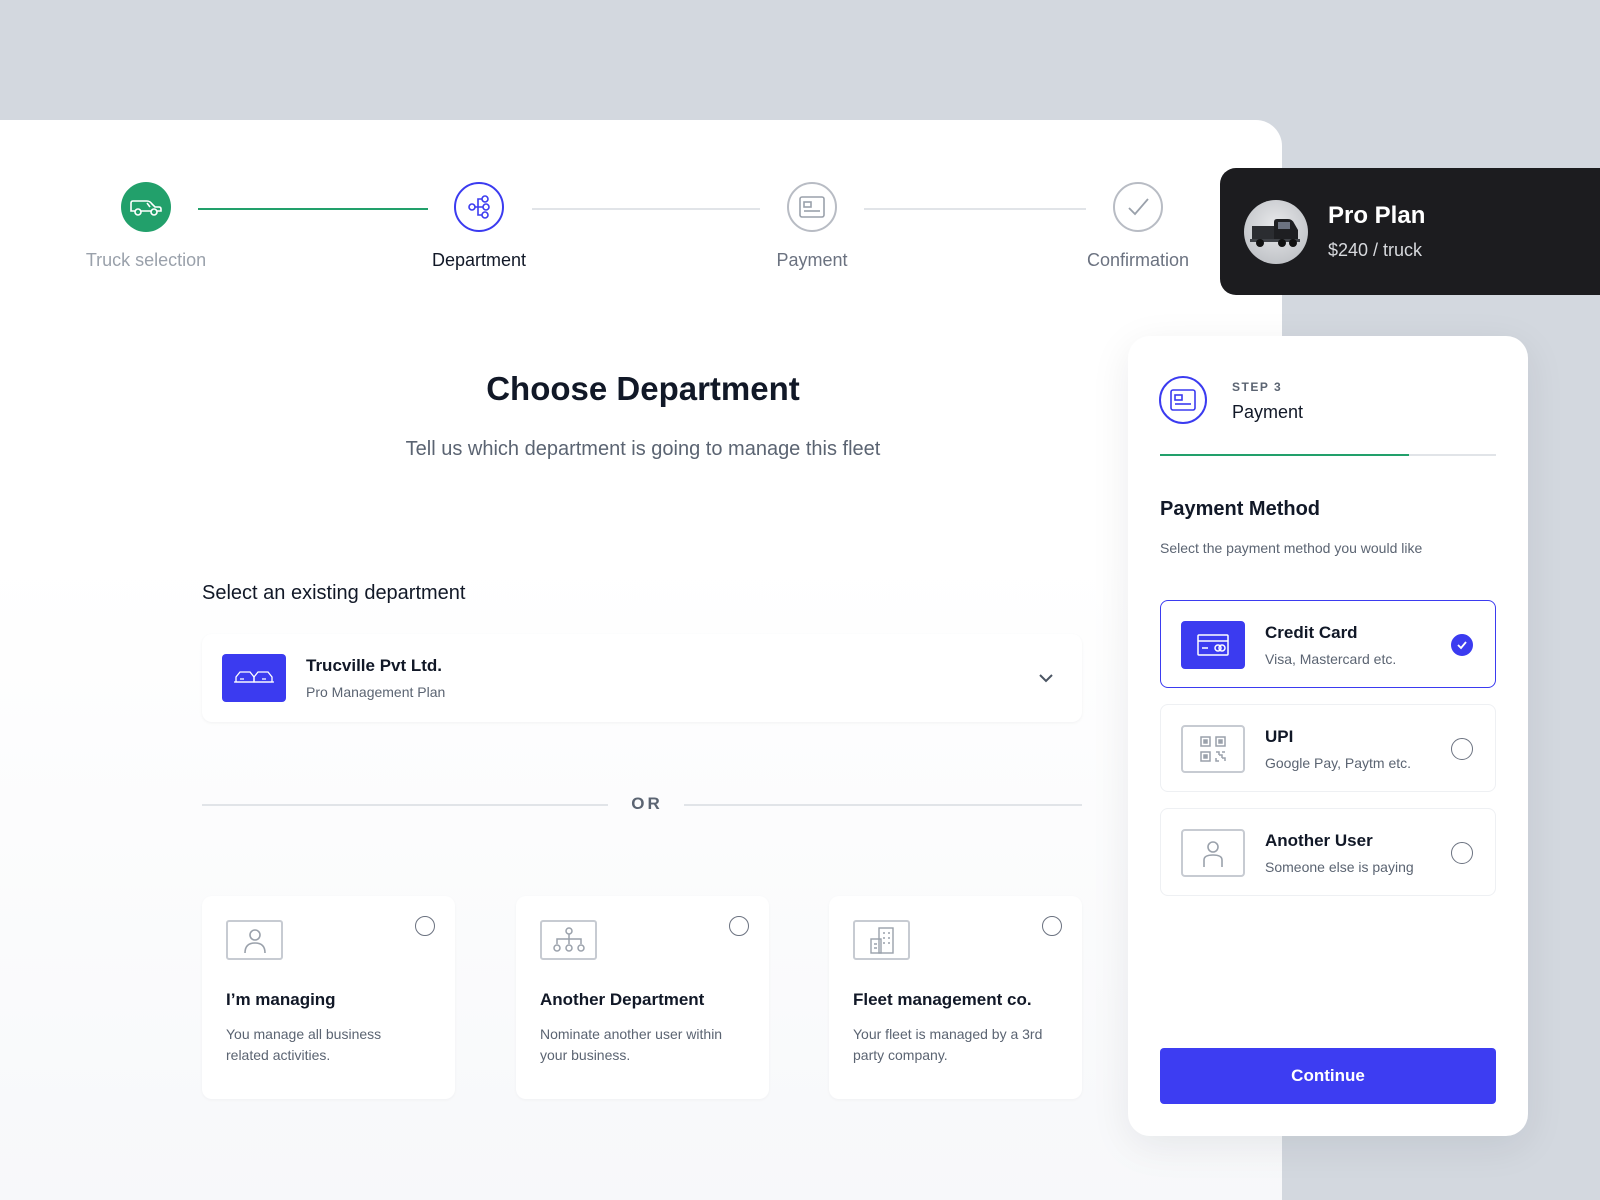  What do you see at coordinates (1339, 867) in the screenshot?
I see `method-subtitle: Someone else is paying` at bounding box center [1339, 867].